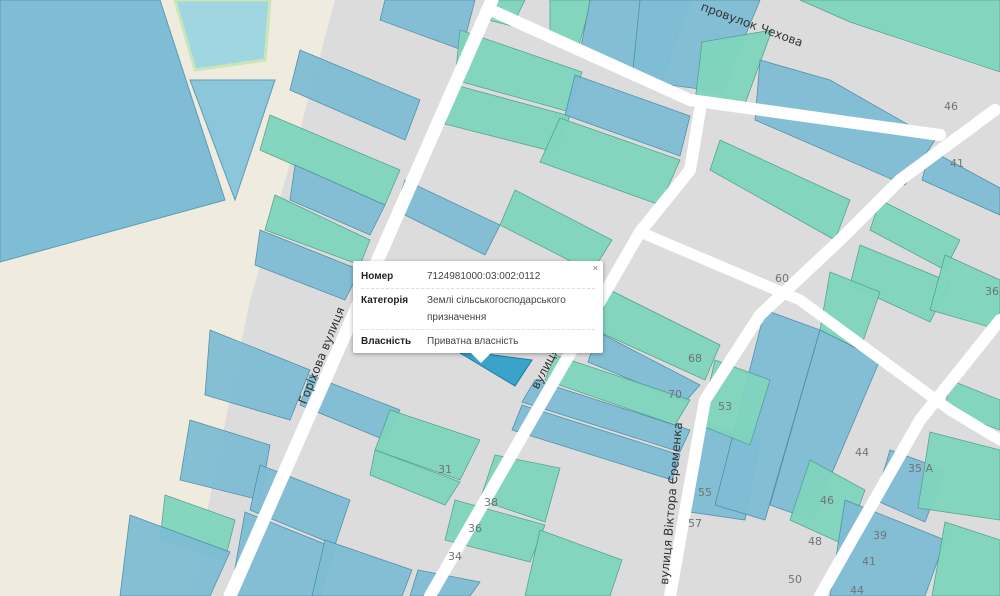  I want to click on cadastral-number: 7124981000:03:002:0112, so click(484, 276).